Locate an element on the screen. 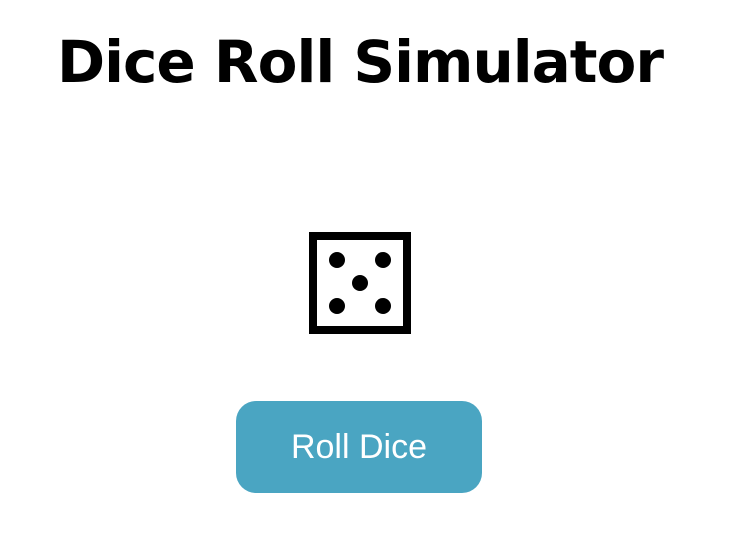 The height and width of the screenshot is (552, 738). dice-five-icon is located at coordinates (360, 283).